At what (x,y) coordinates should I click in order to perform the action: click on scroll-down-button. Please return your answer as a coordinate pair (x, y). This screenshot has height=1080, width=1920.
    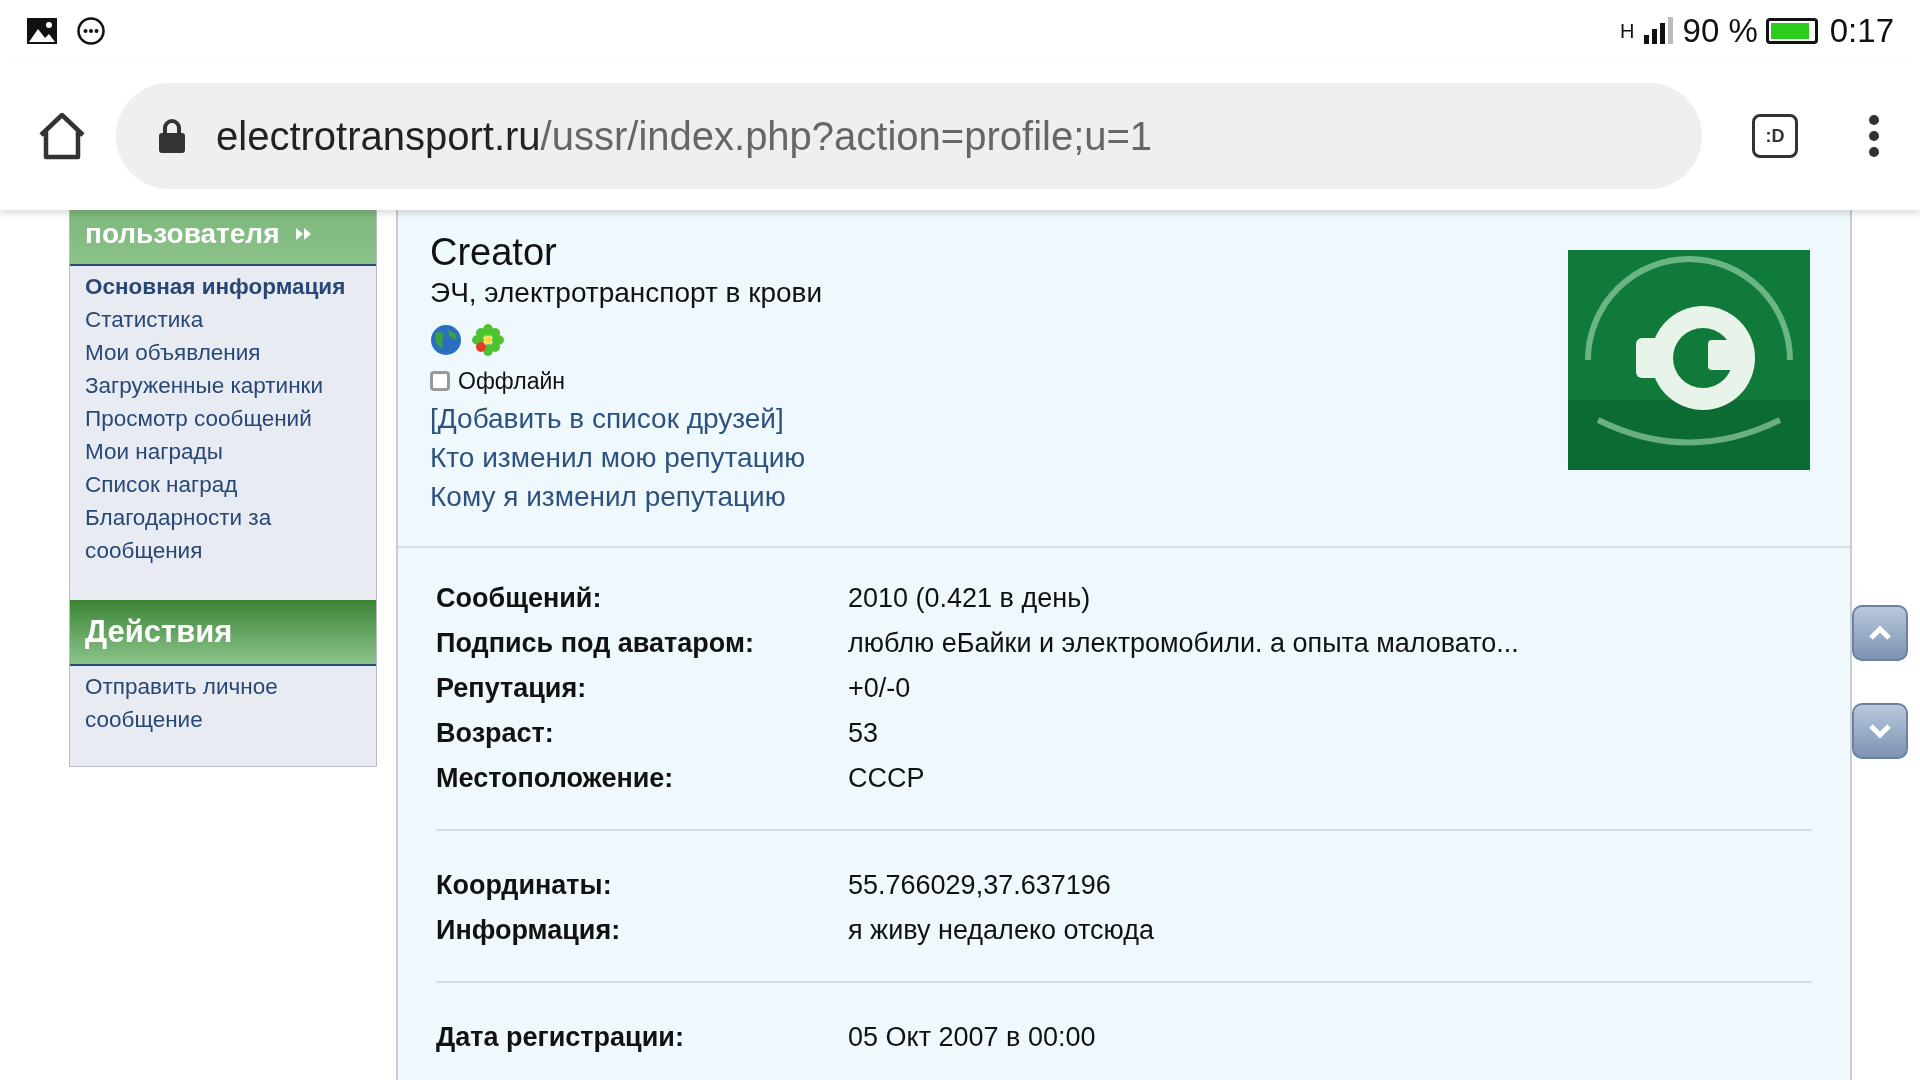
    Looking at the image, I should click on (1880, 731).